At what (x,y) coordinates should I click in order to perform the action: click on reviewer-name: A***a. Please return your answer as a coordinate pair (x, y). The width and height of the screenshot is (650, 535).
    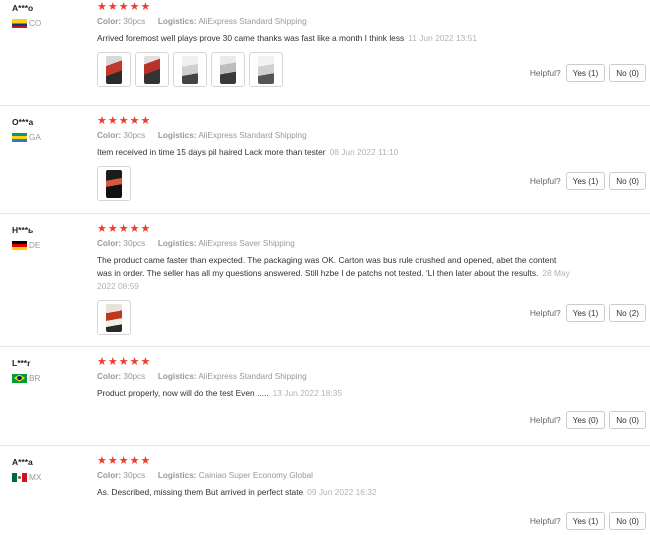
    Looking at the image, I should click on (22, 462).